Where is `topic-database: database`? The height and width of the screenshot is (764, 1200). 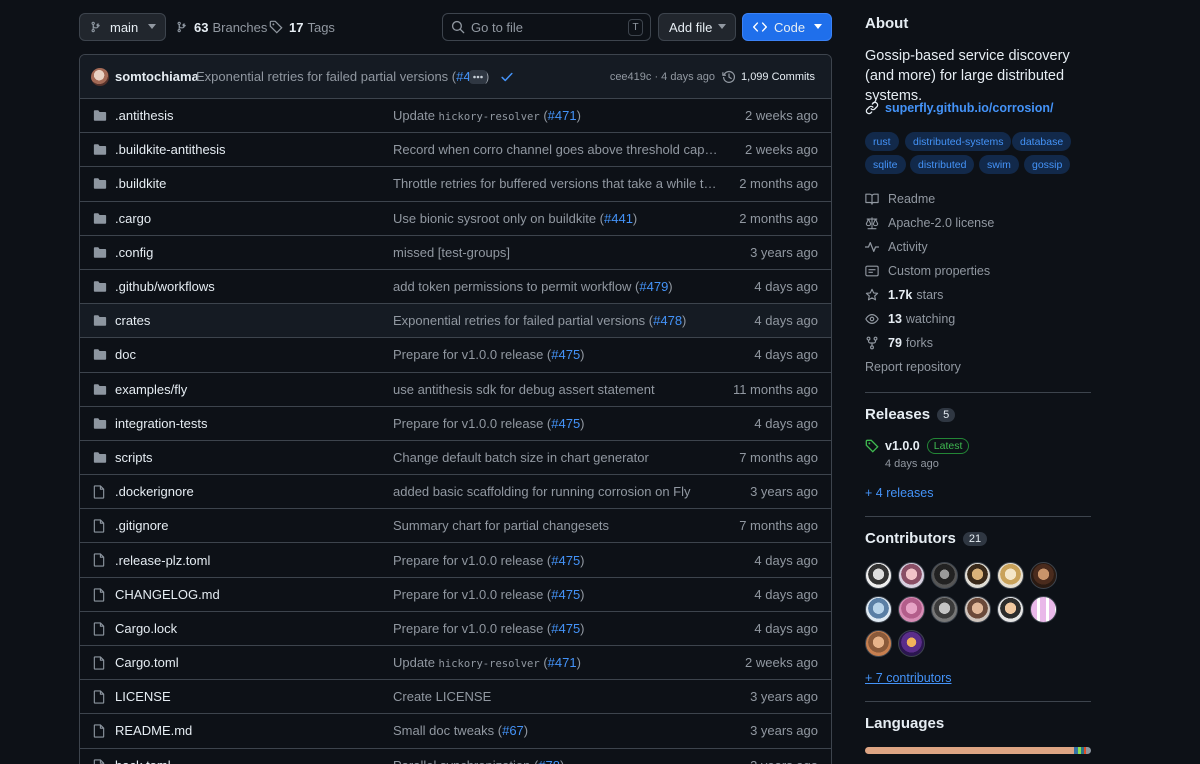
topic-database: database is located at coordinates (1042, 141).